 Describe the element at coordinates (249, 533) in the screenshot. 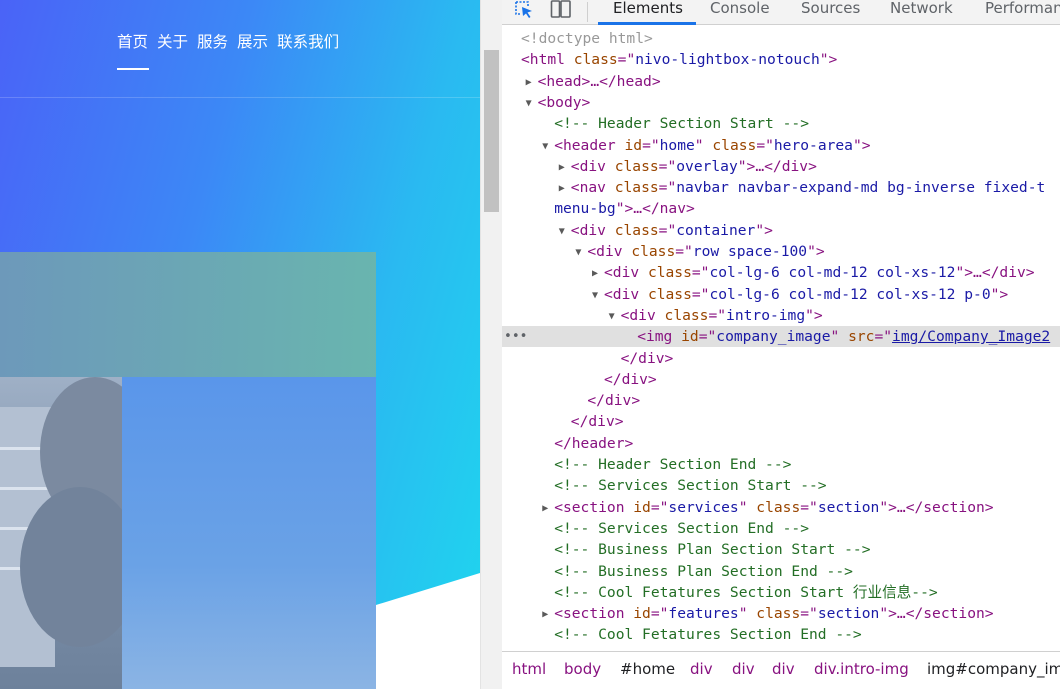

I see `company-image-panel` at that location.